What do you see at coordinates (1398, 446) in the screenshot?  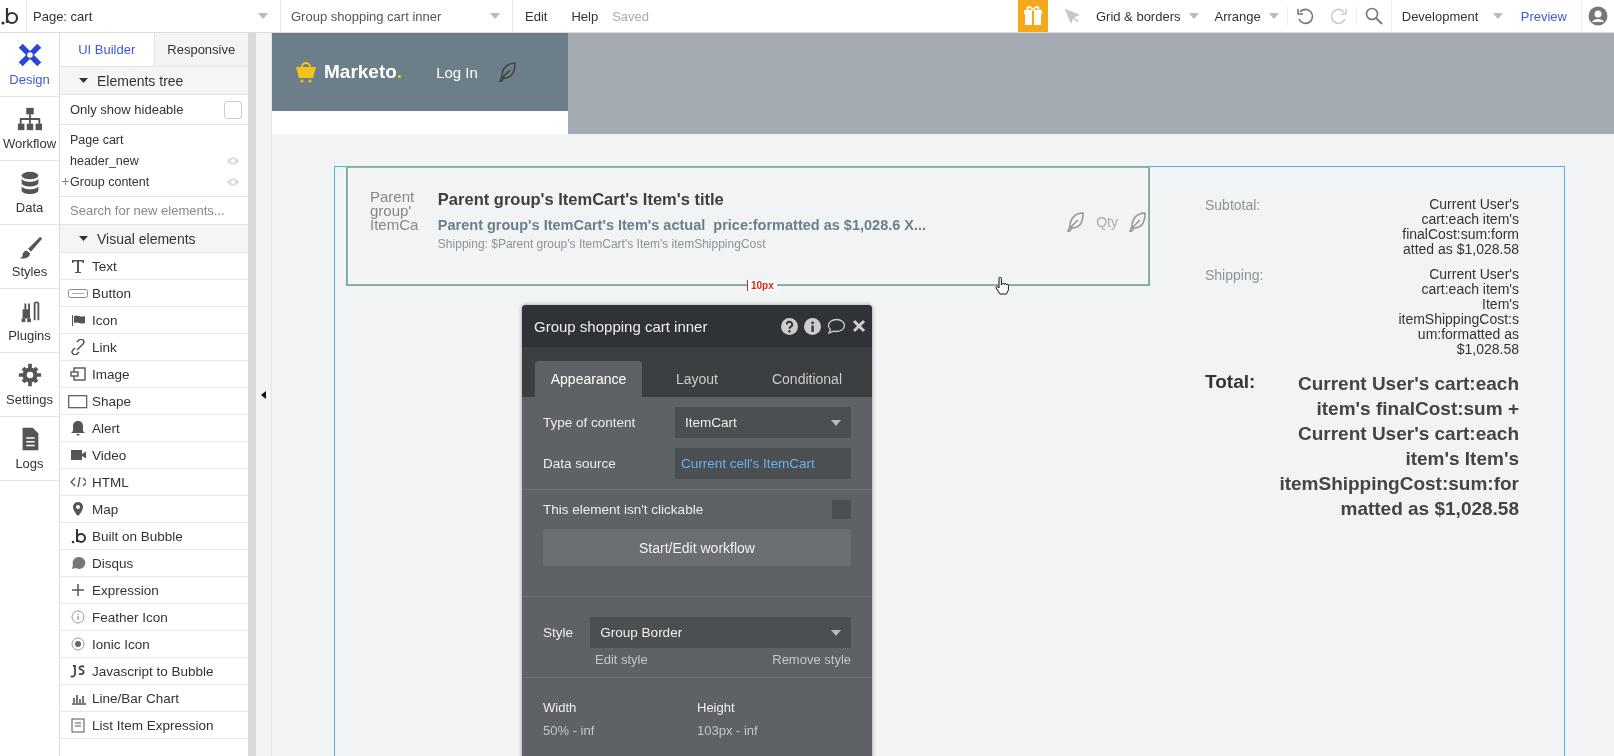 I see `total-value: Current User's cart:each item's finalCost:sum + Current User's cart:each item's Item's itemShippingCost:sum:formatted as $1,028.58` at bounding box center [1398, 446].